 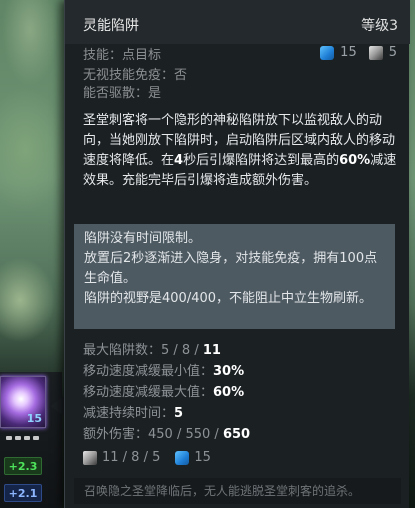 What do you see at coordinates (392, 52) in the screenshot?
I see `cooldown-value: 5` at bounding box center [392, 52].